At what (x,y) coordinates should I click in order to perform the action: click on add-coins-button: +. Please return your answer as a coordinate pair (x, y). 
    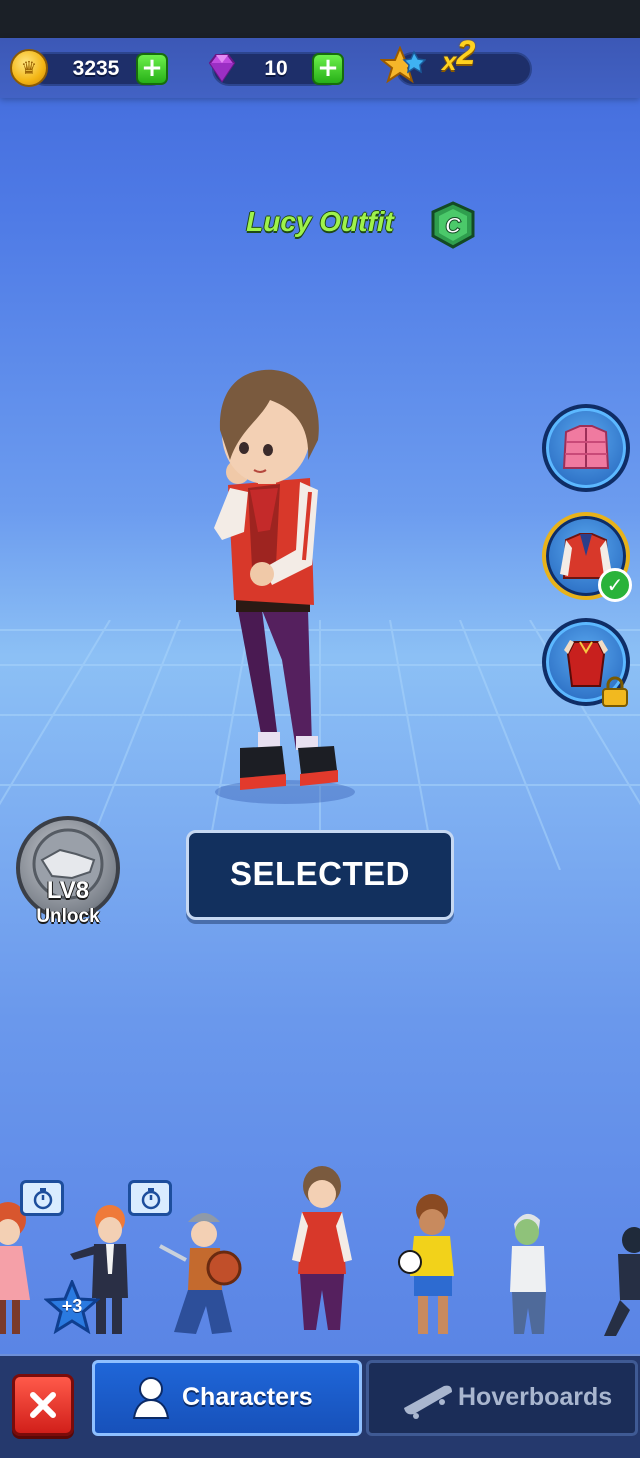
    Looking at the image, I should click on (152, 69).